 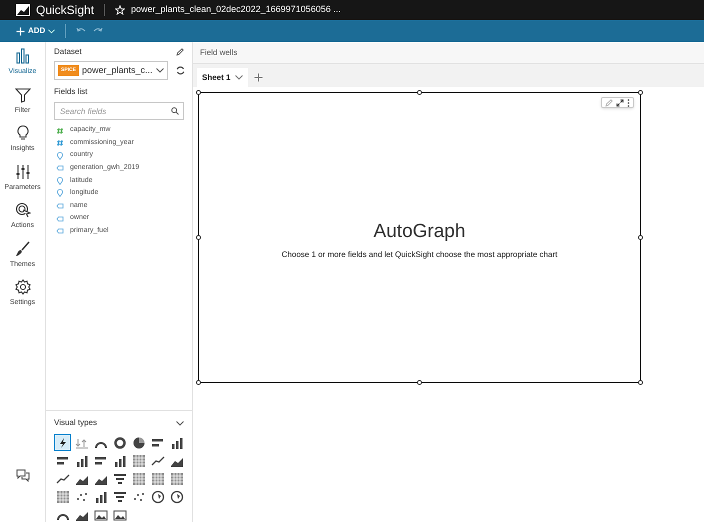 What do you see at coordinates (68, 52) in the screenshot?
I see `dataset-heading: Dataset` at bounding box center [68, 52].